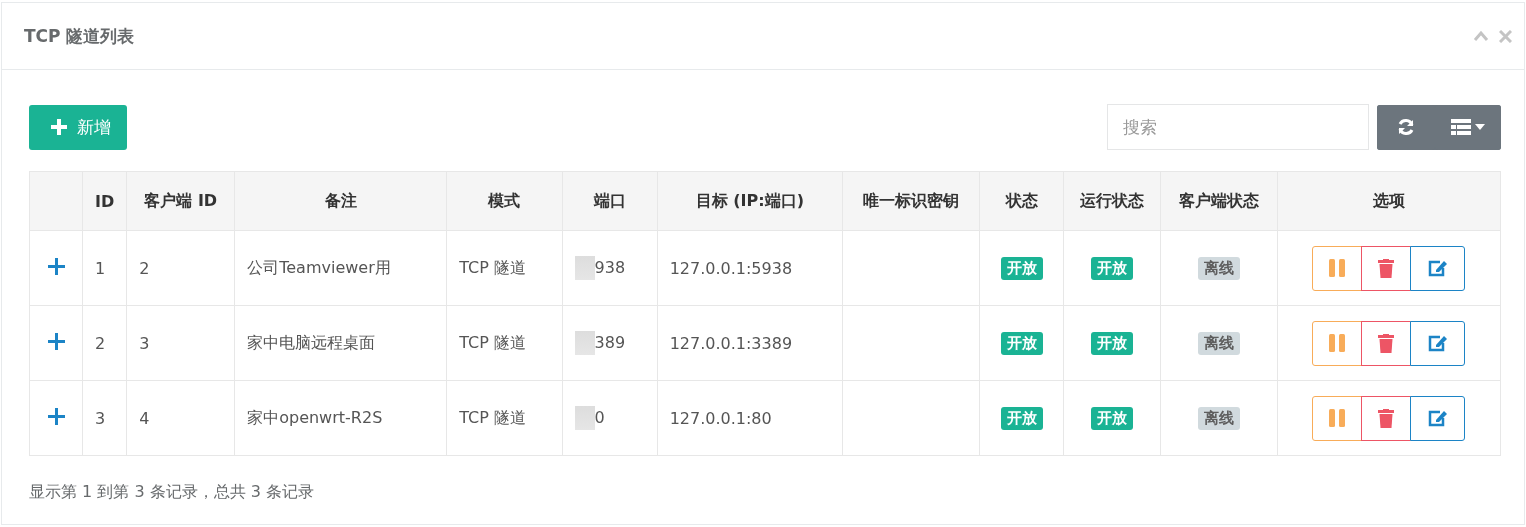 The width and height of the screenshot is (1526, 527). I want to click on column-header: ID, so click(104, 201).